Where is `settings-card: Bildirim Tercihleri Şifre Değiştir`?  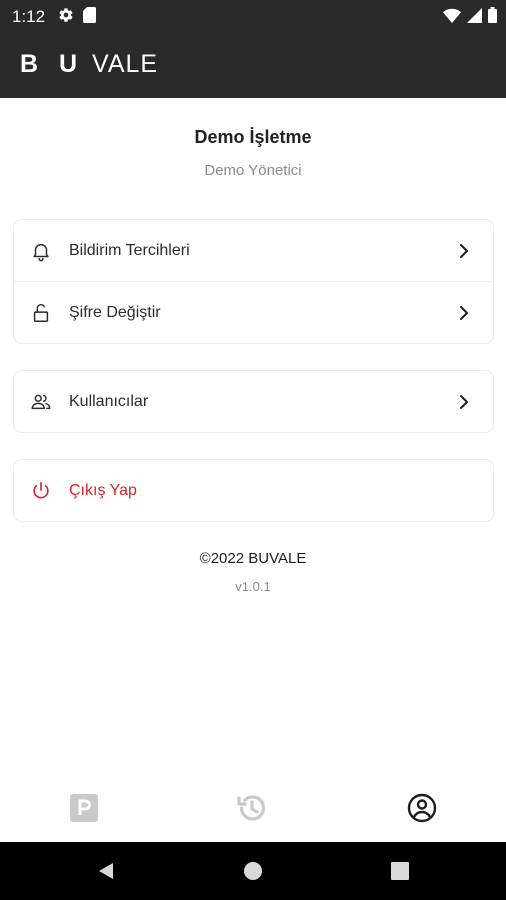 settings-card: Bildirim Tercihleri Şifre Değiştir is located at coordinates (253, 281).